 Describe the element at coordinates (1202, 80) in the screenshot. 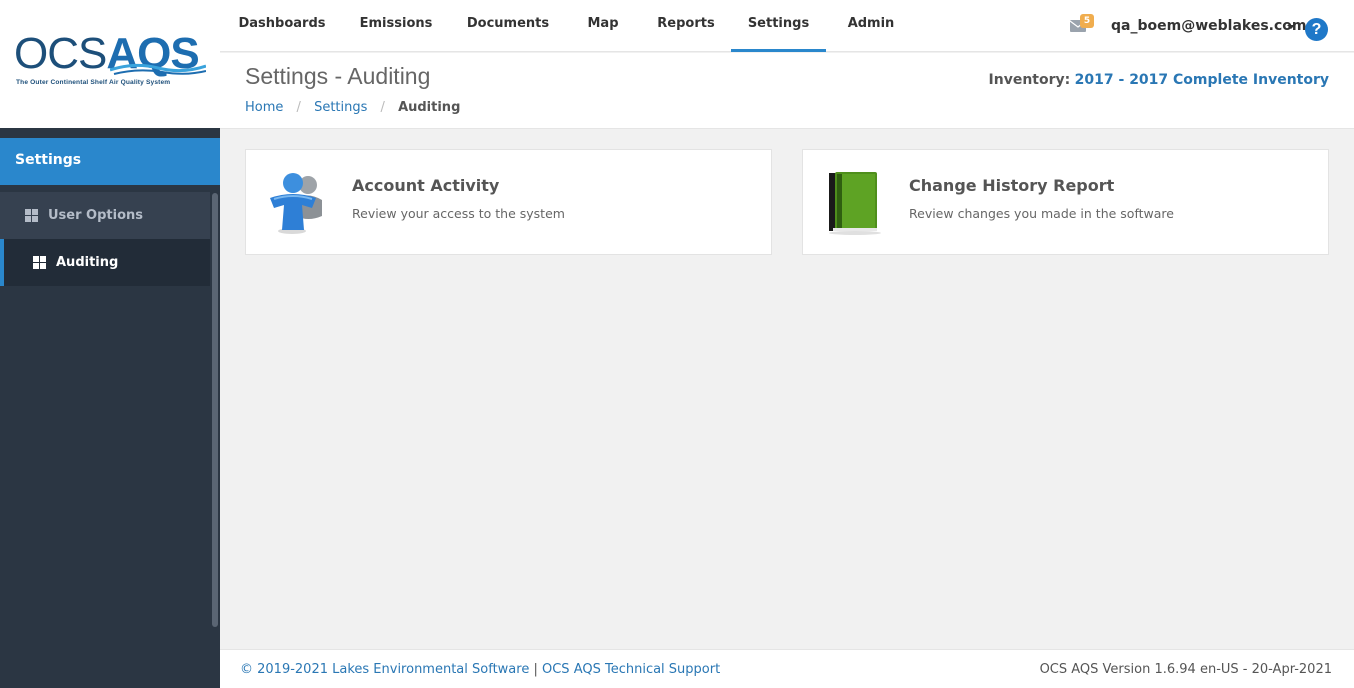

I see `inventory-link: 2017 - 2017 Complete Inventory` at that location.